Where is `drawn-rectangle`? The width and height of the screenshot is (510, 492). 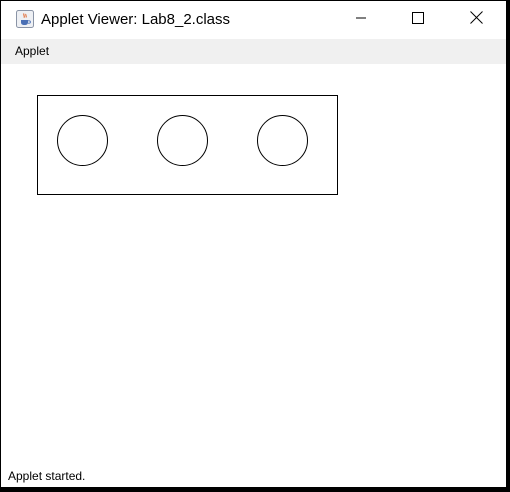 drawn-rectangle is located at coordinates (187, 145).